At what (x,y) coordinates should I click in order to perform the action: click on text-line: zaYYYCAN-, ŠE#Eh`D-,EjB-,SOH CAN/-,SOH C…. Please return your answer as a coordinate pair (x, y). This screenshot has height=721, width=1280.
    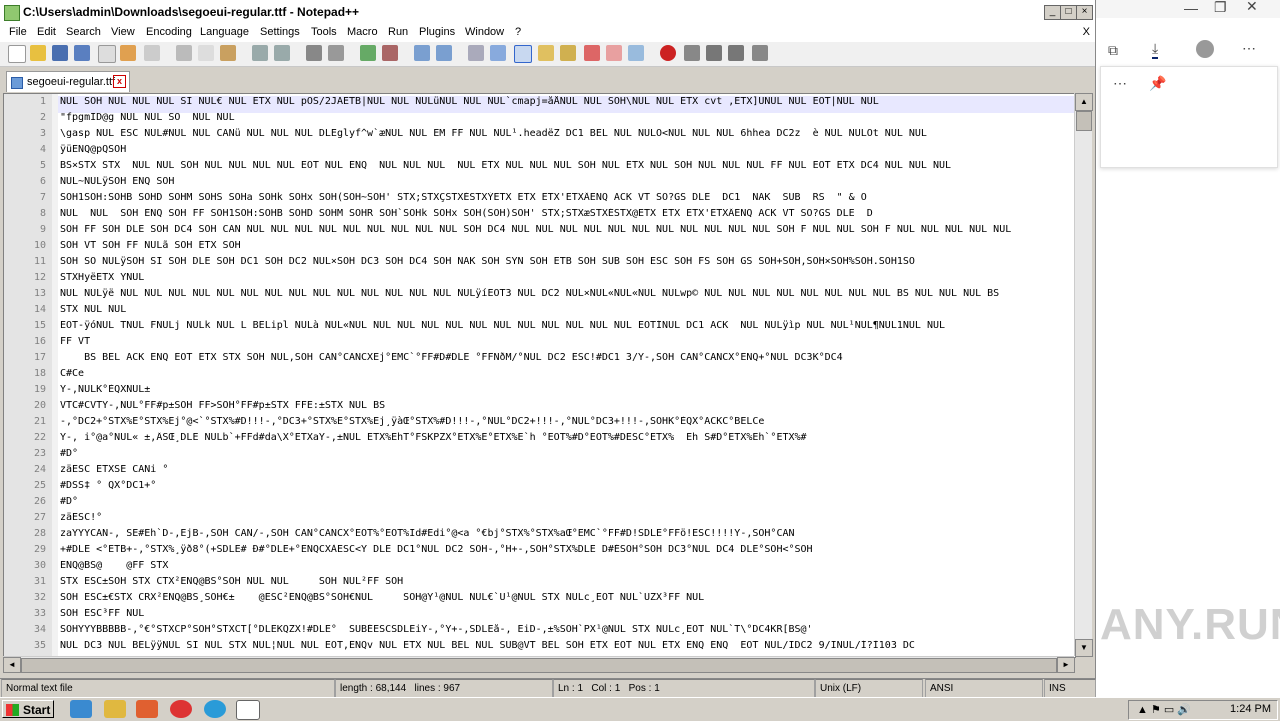
    Looking at the image, I should click on (566, 533).